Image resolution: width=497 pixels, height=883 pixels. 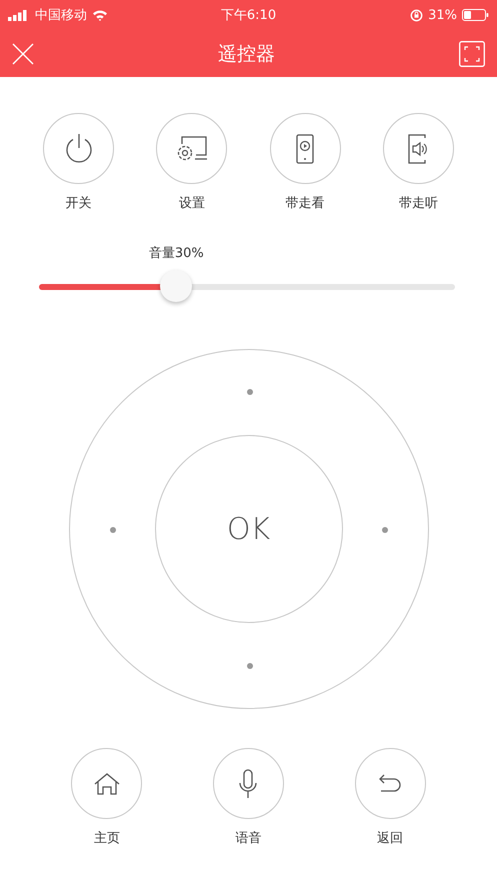 I want to click on button-label: 带走看, so click(x=305, y=203).